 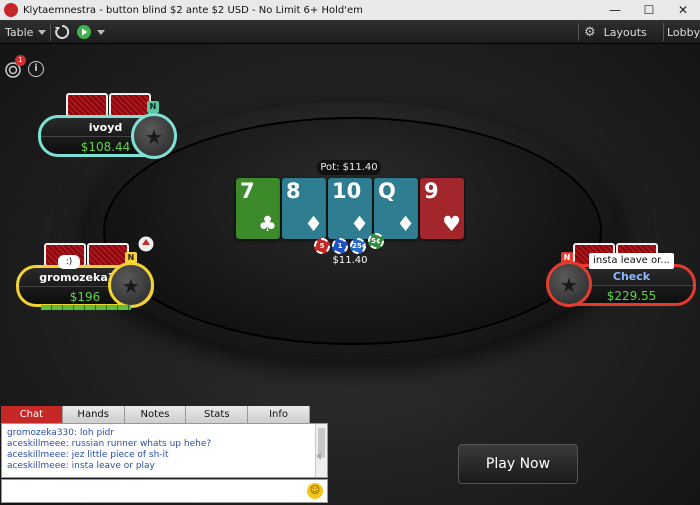 What do you see at coordinates (518, 464) in the screenshot?
I see `play-now-button: Play Now` at bounding box center [518, 464].